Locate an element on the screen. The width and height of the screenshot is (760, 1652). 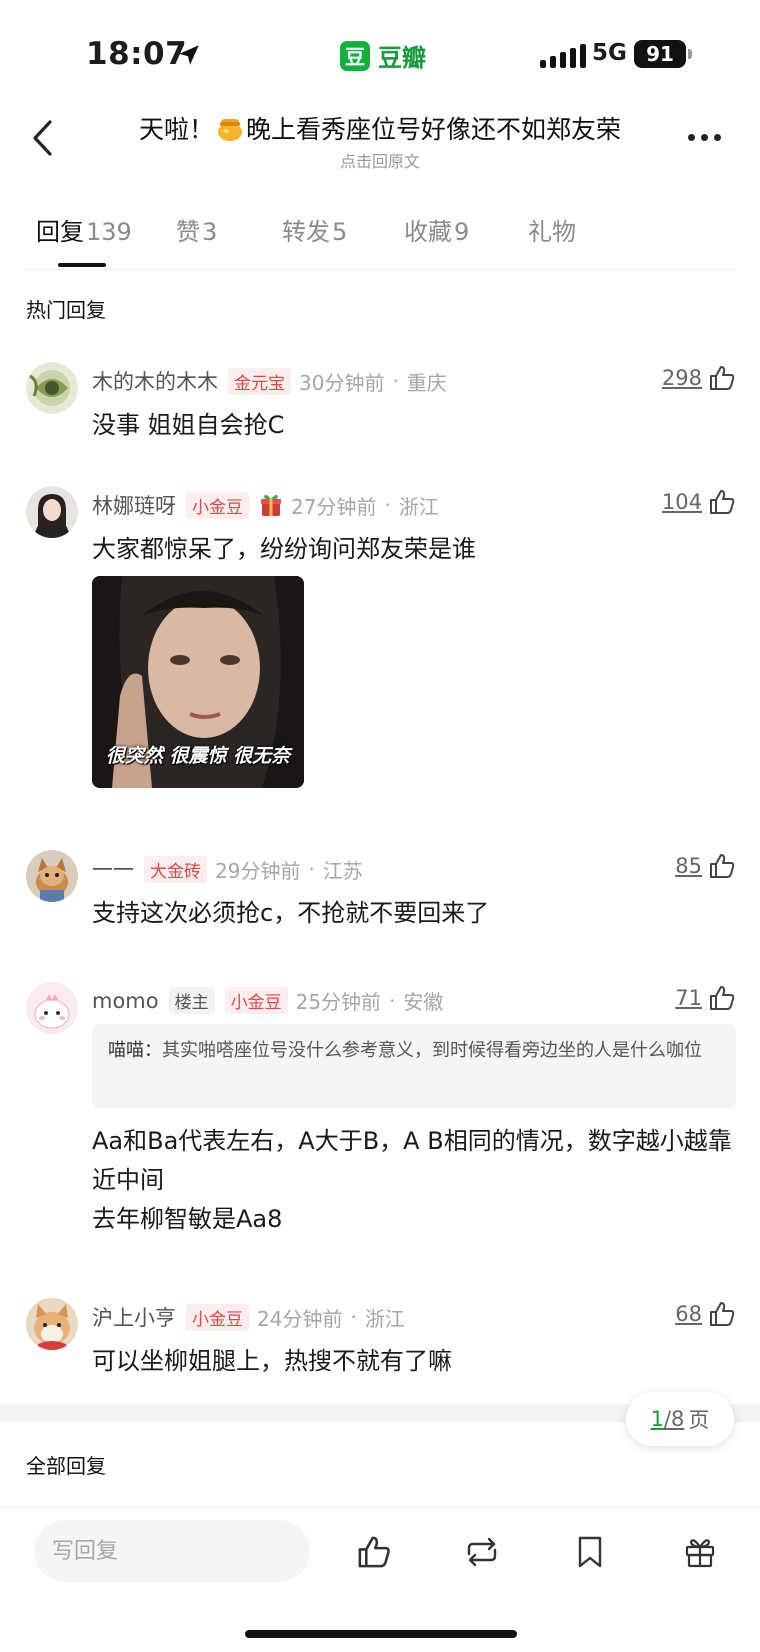
tab-favorites: 收藏9 is located at coordinates (436, 229).